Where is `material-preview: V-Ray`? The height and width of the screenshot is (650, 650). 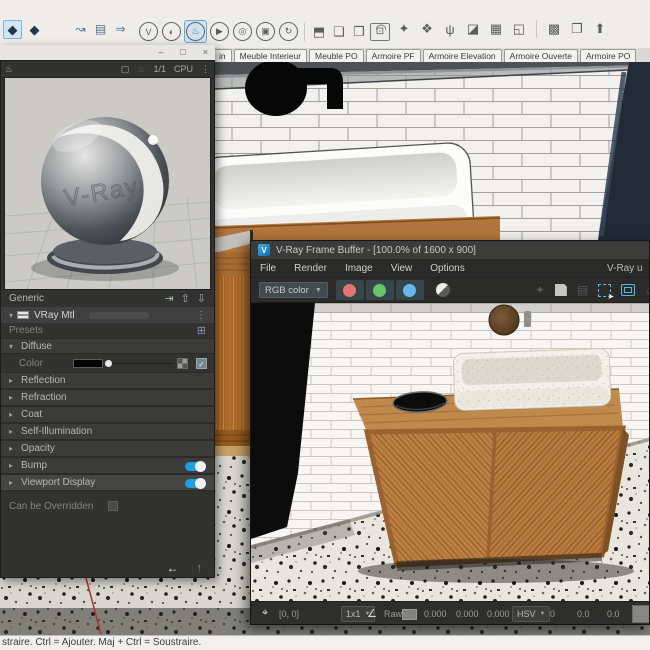
material-preview: V-Ray is located at coordinates (107, 183).